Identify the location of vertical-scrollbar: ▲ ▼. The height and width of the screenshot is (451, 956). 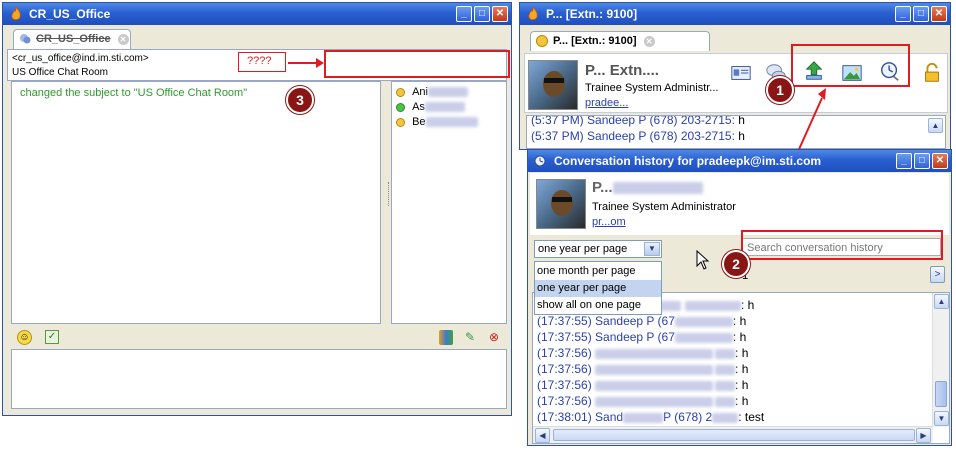
(940, 360).